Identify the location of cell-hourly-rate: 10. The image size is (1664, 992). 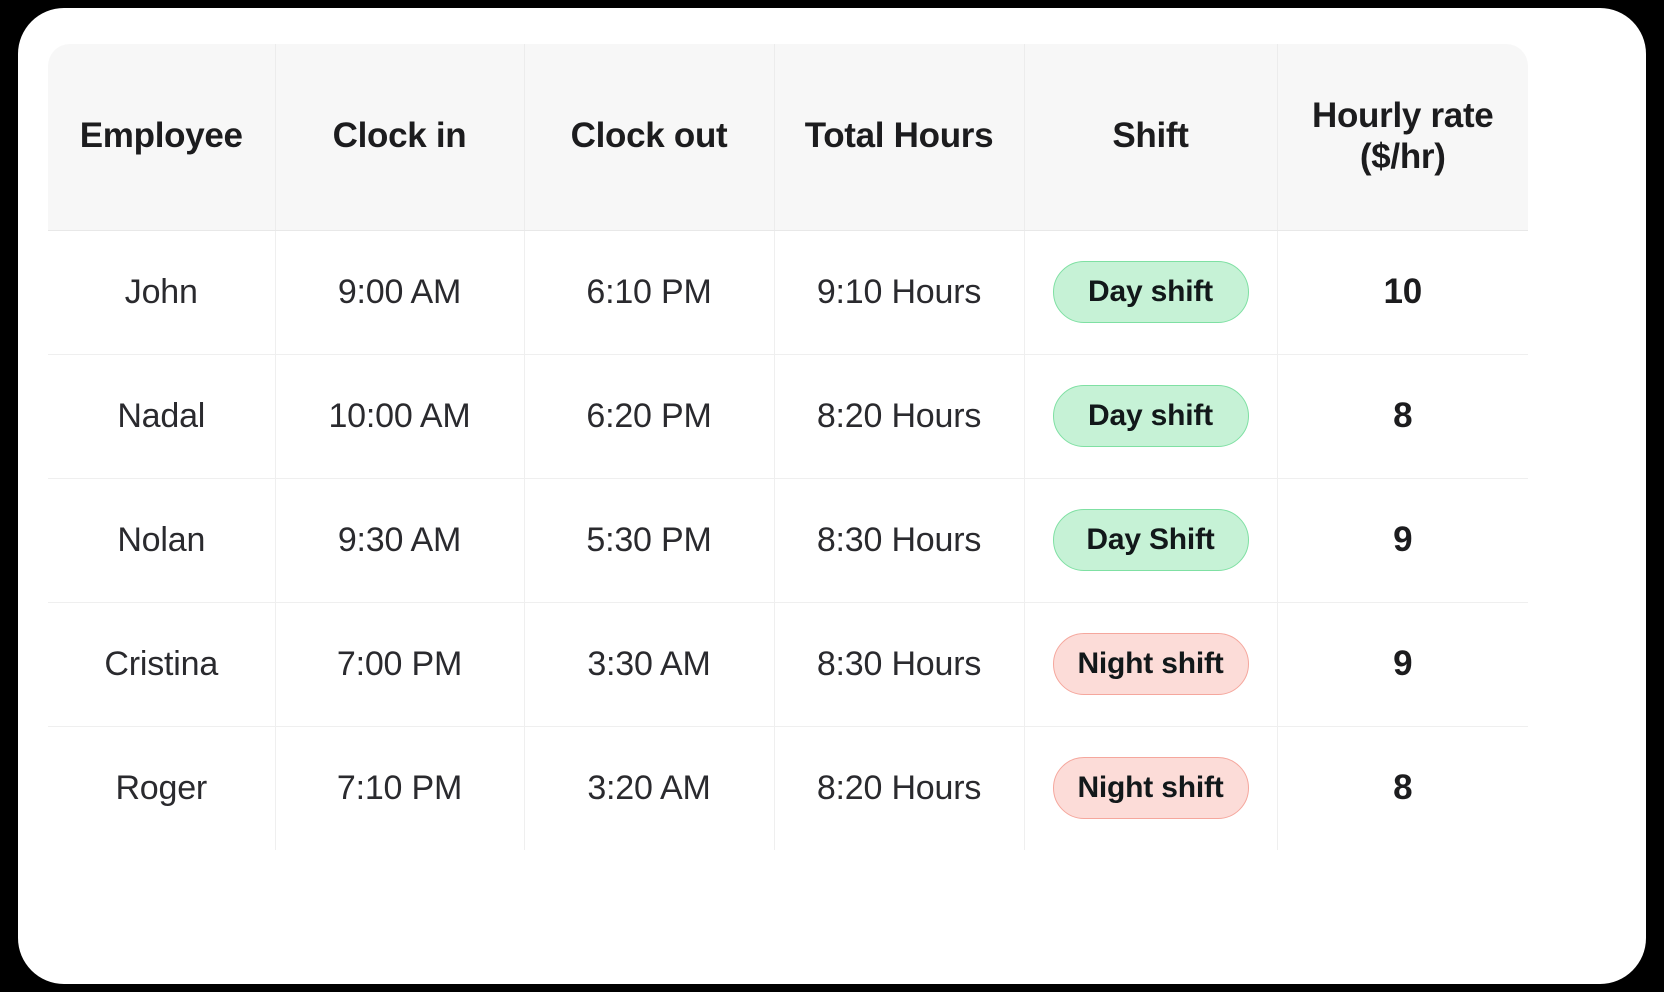
(1402, 292).